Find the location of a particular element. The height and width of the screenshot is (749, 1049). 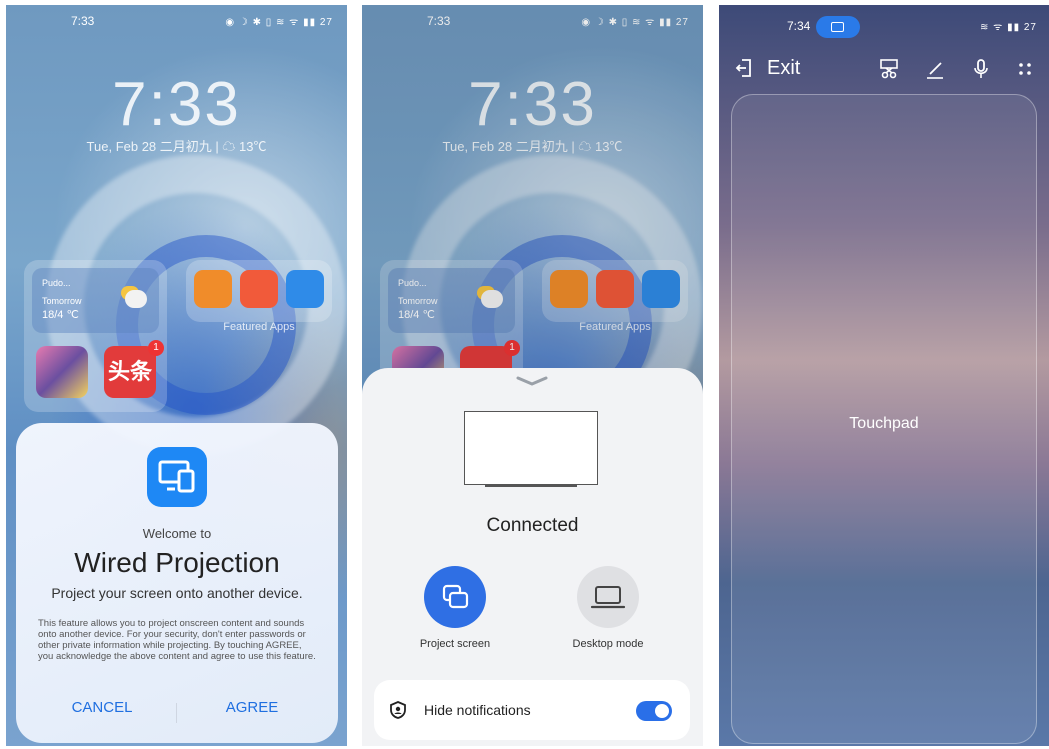

project-screen-label: Project screen is located at coordinates (455, 644).